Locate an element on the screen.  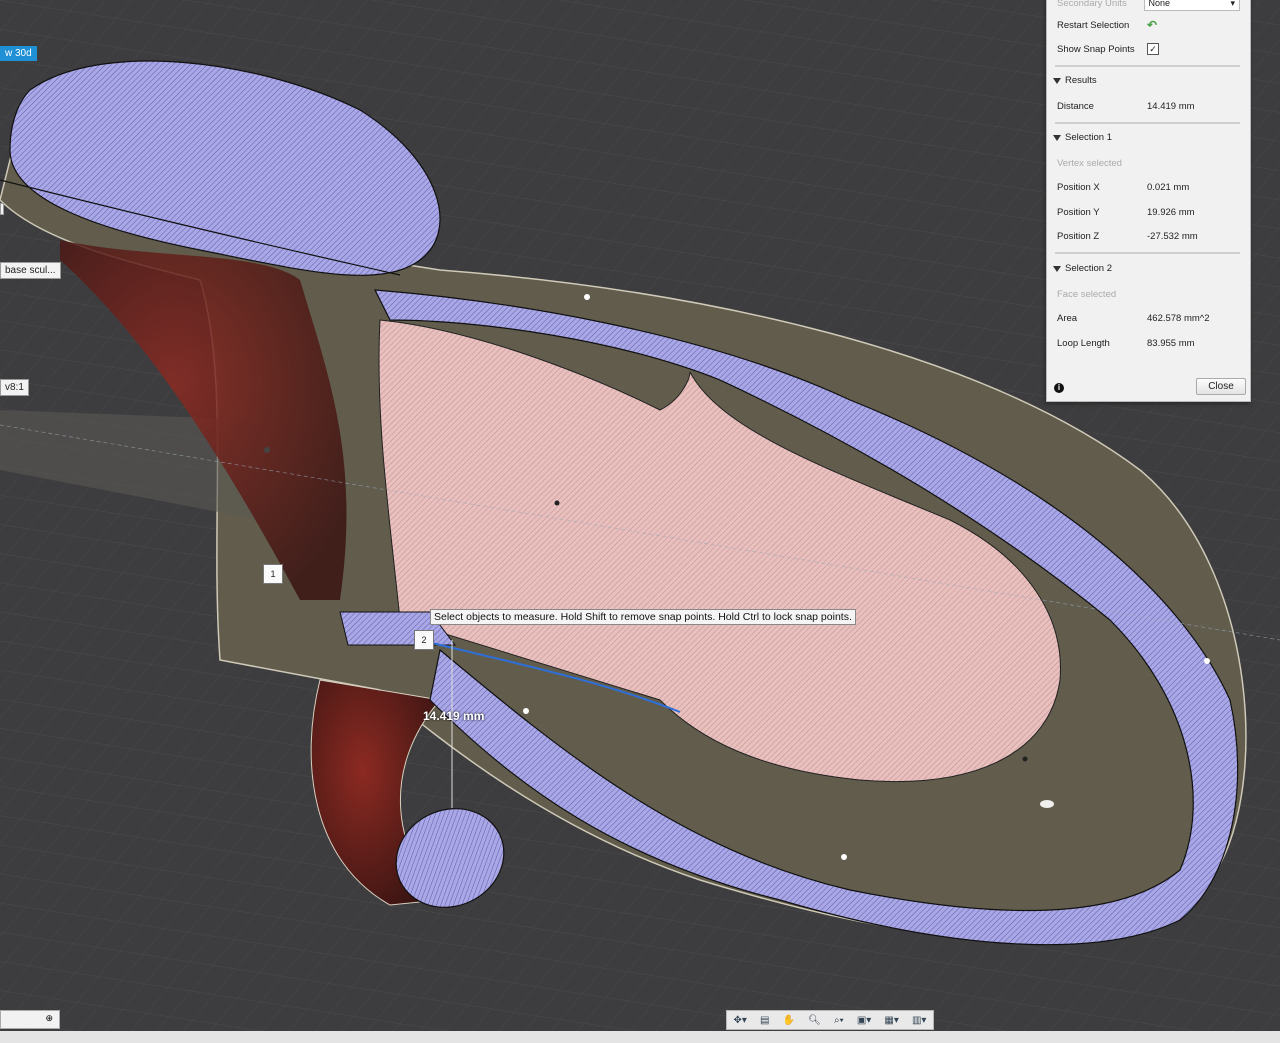
secondary-units-select: None ▾ is located at coordinates (1191, 5).